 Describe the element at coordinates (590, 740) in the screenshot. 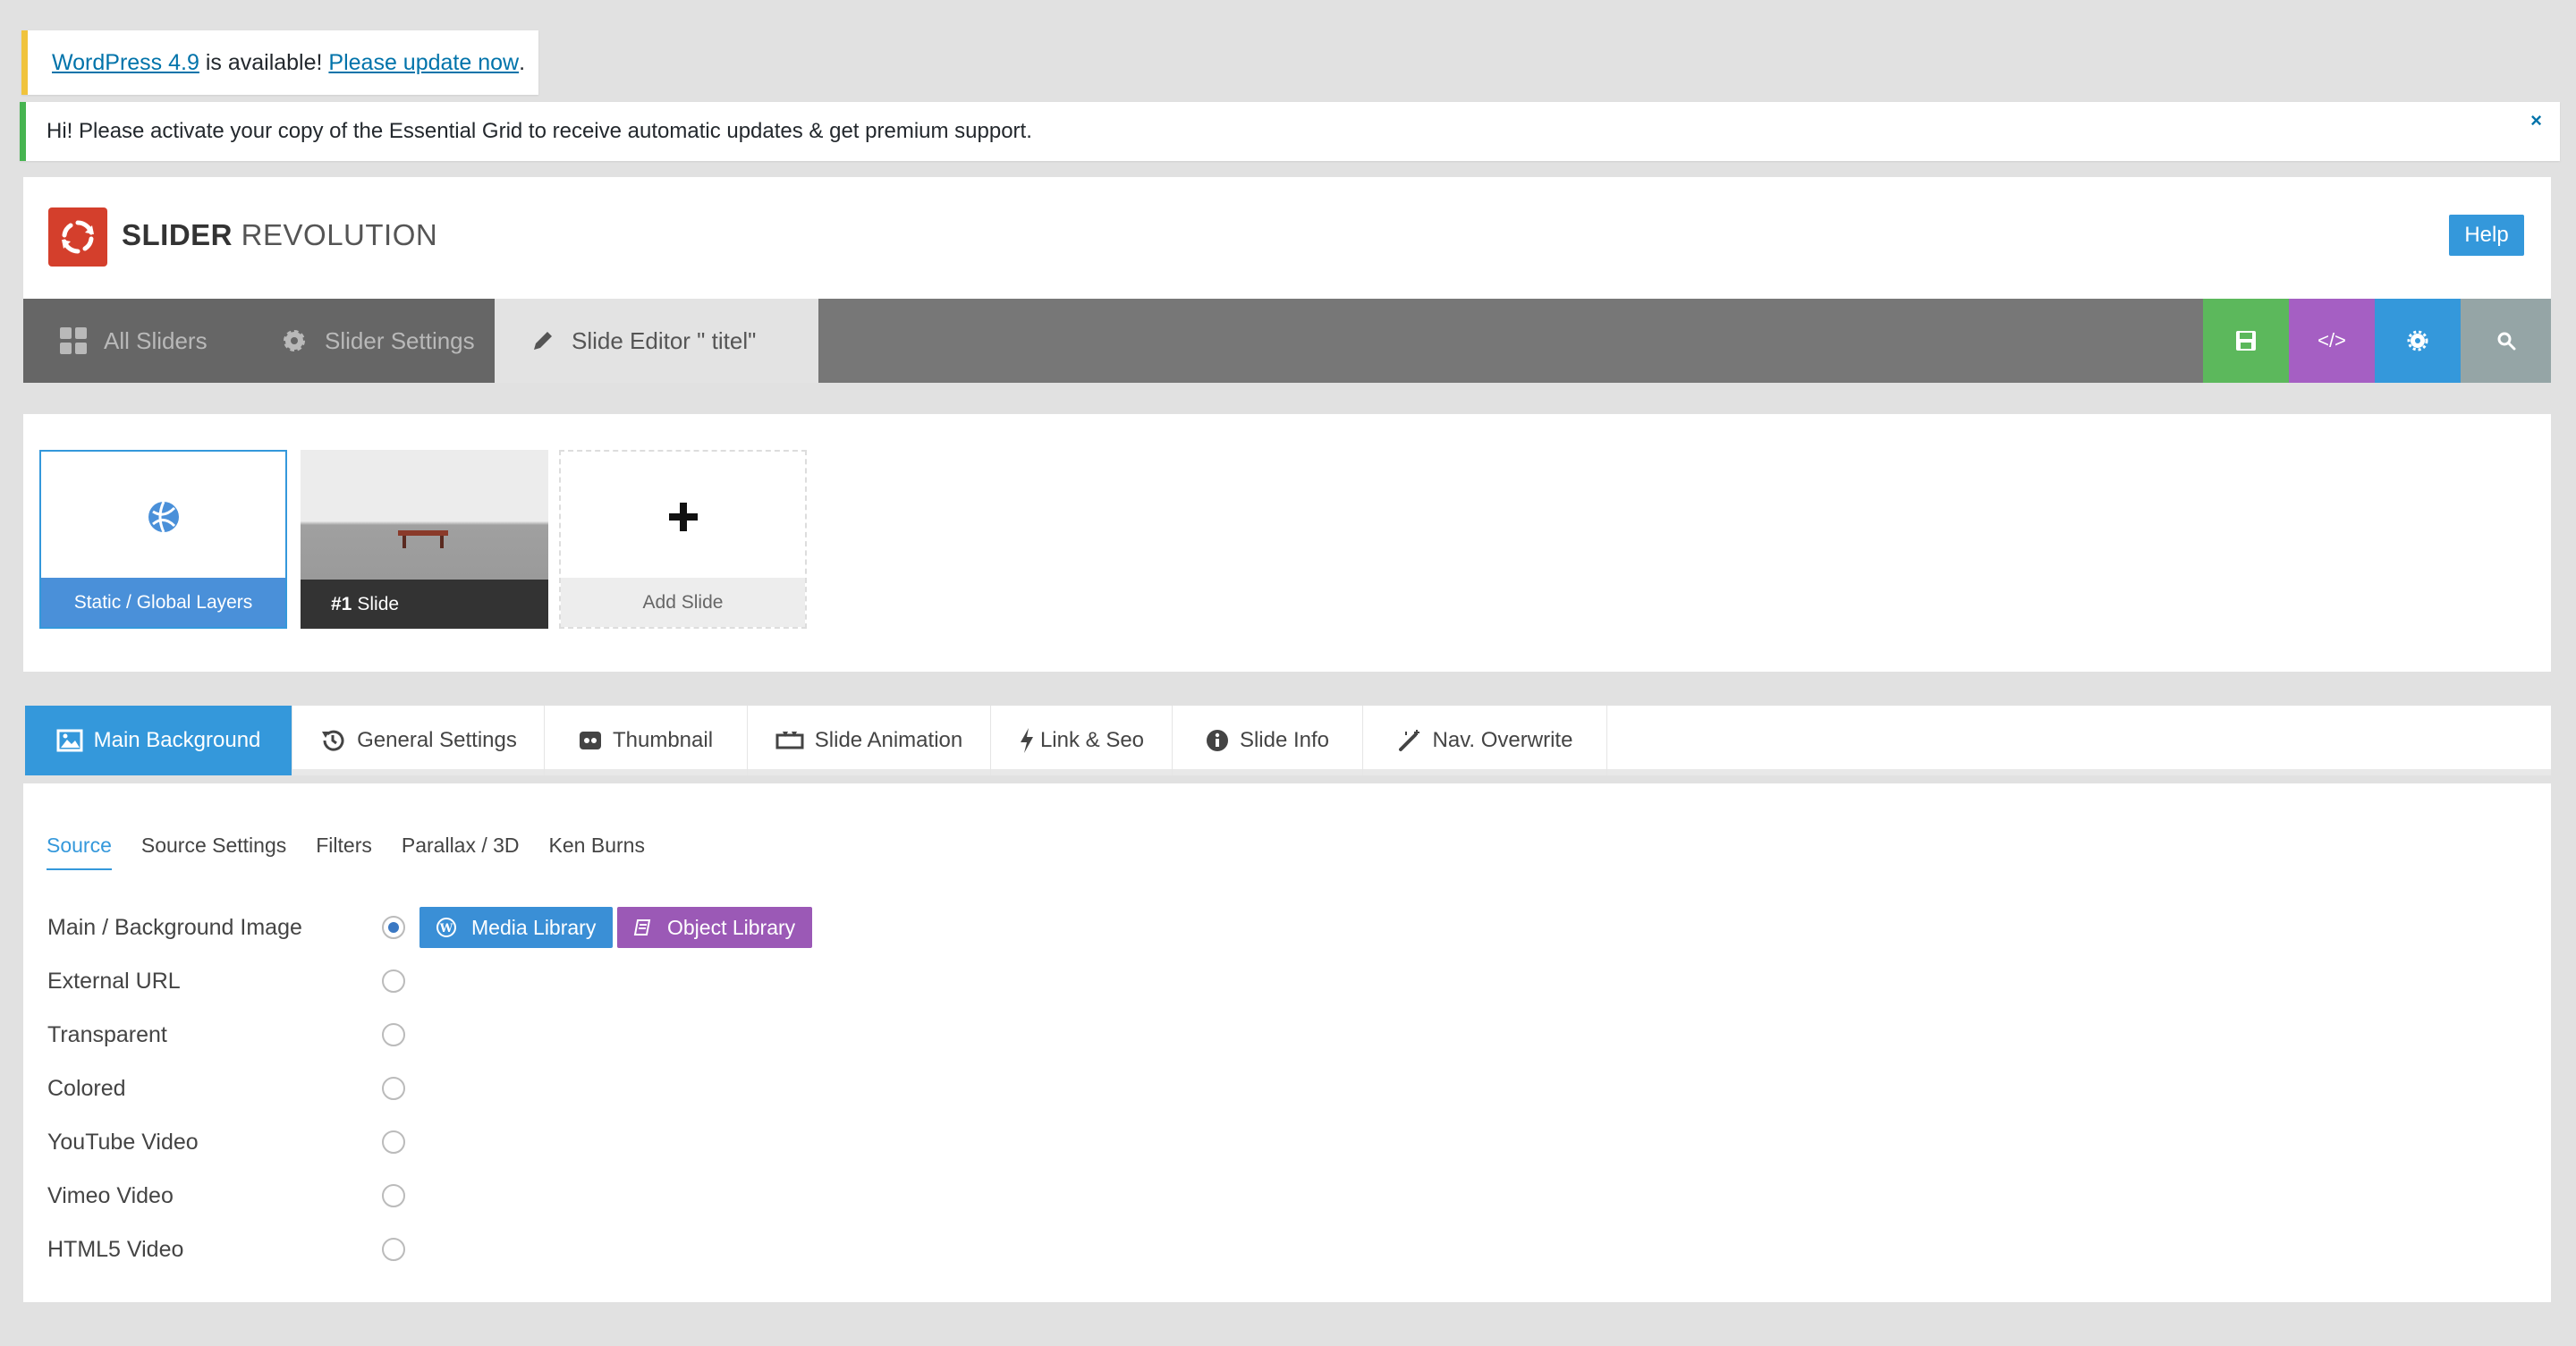

I see `thumbnail-icon` at that location.